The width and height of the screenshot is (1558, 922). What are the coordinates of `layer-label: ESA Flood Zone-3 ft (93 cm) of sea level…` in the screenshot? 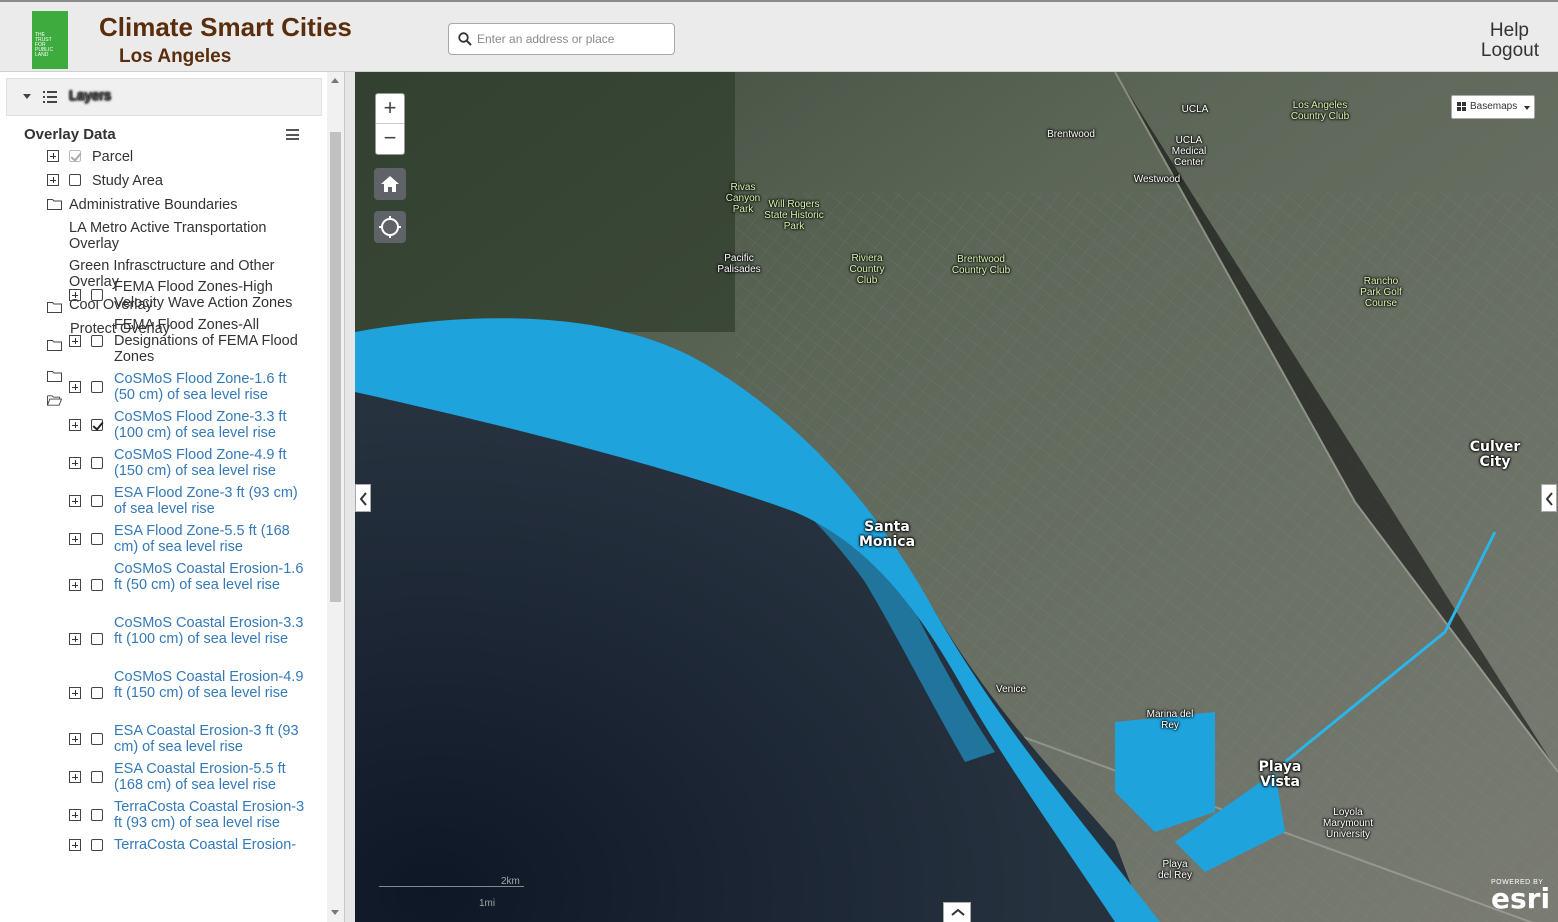 It's located at (210, 501).